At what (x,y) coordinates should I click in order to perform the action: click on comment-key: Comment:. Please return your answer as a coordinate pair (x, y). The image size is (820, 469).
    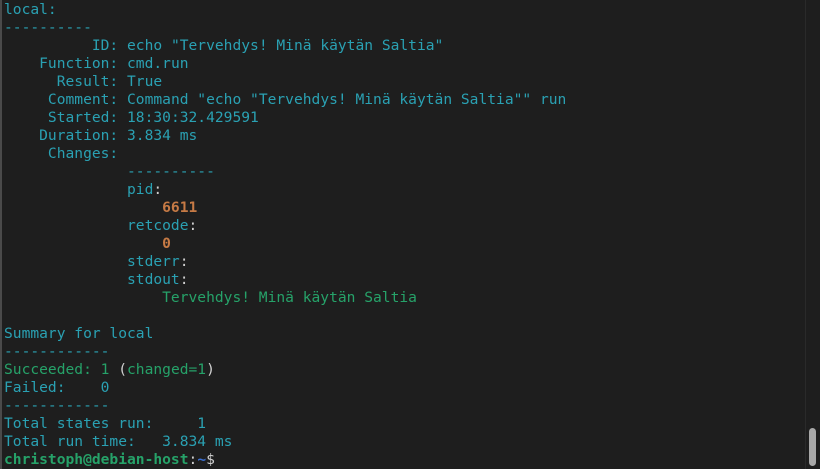
    Looking at the image, I should click on (61, 99).